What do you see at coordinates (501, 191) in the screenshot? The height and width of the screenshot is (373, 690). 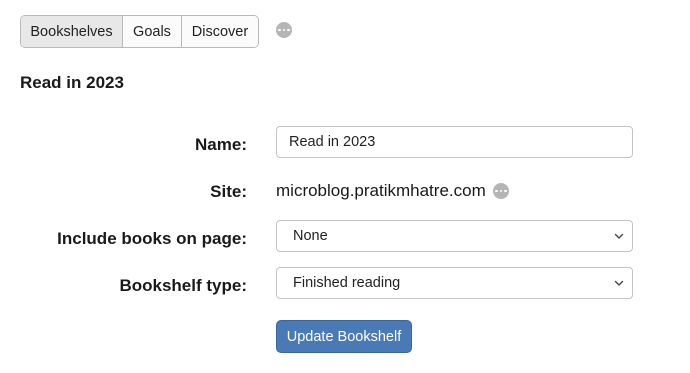 I see `site-more-options-icon` at bounding box center [501, 191].